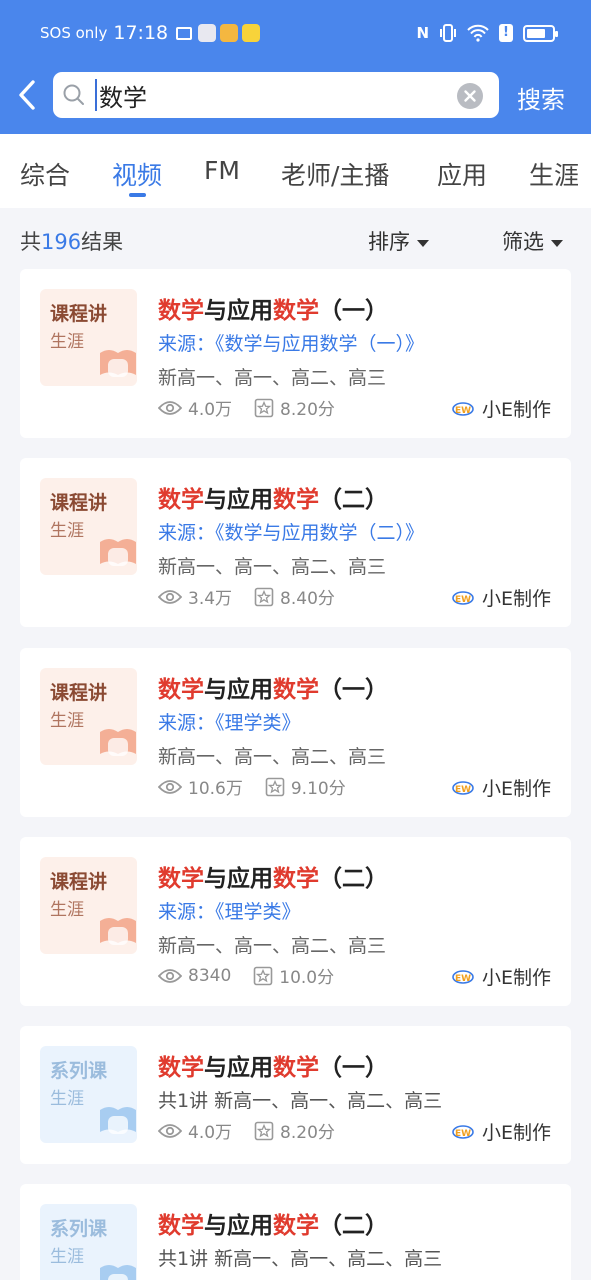  What do you see at coordinates (557, 243) in the screenshot?
I see `caret-down-icon` at bounding box center [557, 243].